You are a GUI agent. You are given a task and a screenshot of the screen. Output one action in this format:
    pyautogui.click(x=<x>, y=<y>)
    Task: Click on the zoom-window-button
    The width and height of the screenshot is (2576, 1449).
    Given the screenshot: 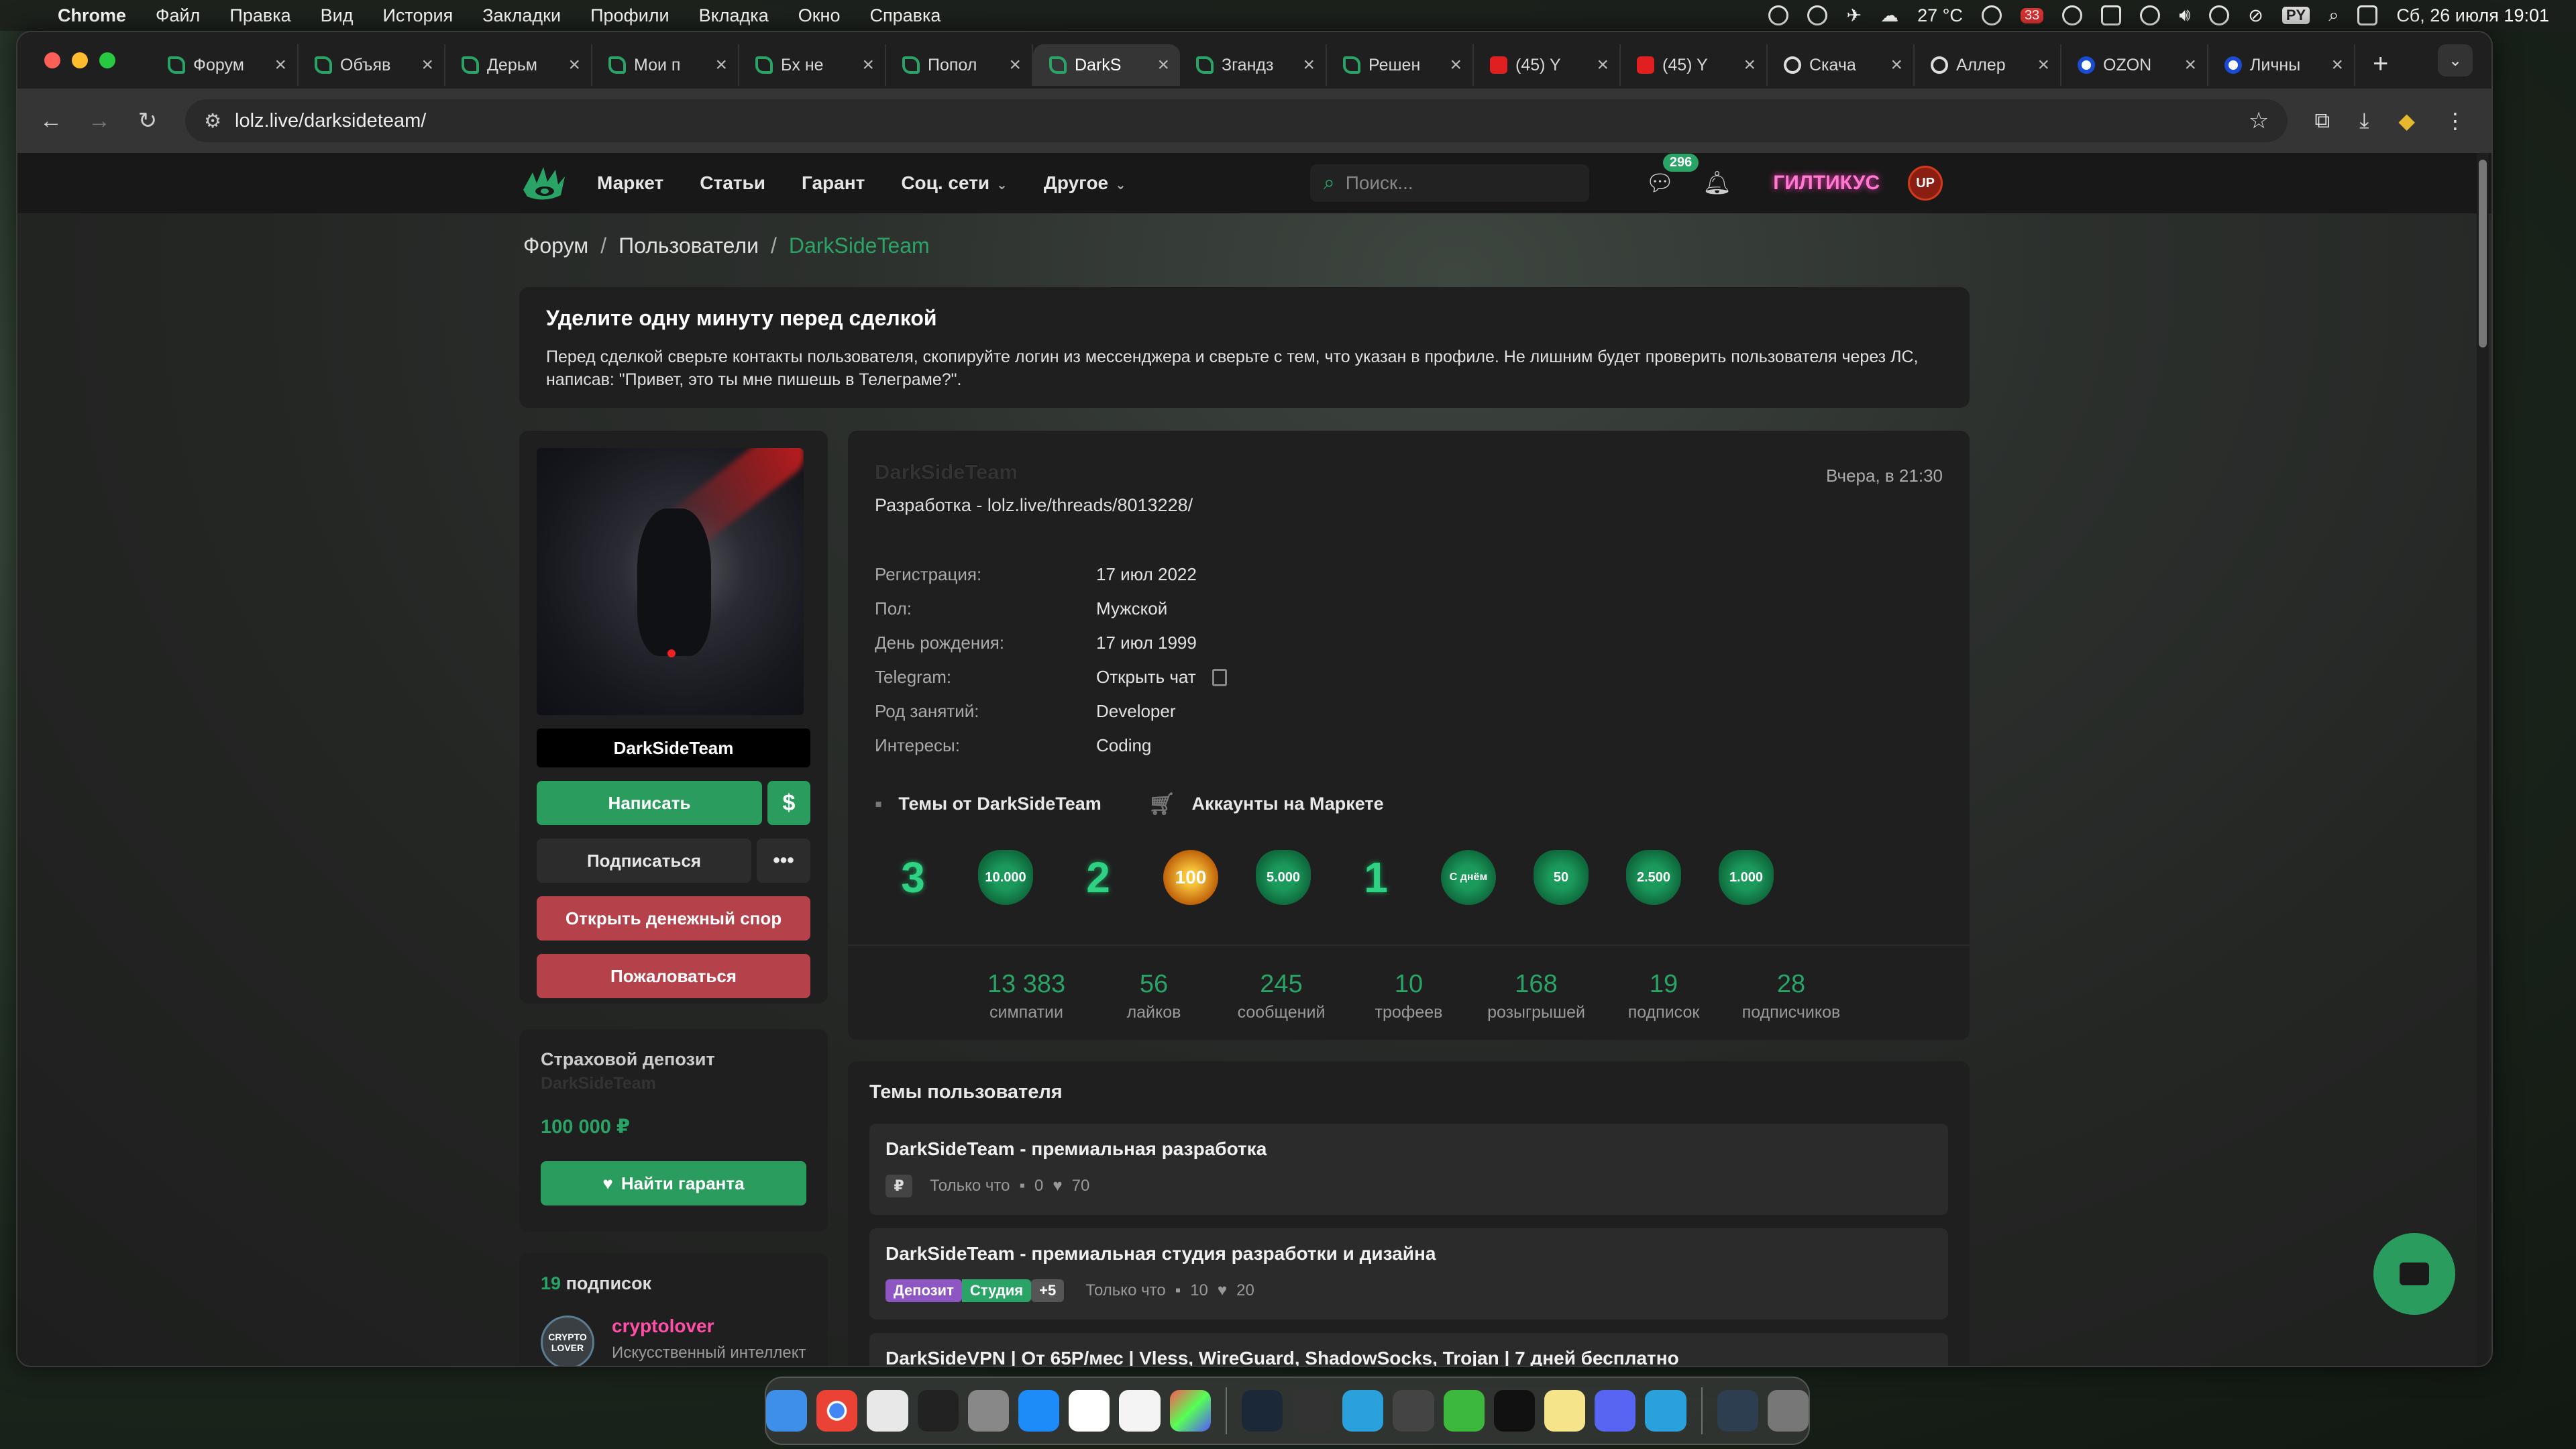 What is the action you would take?
    pyautogui.click(x=107, y=60)
    